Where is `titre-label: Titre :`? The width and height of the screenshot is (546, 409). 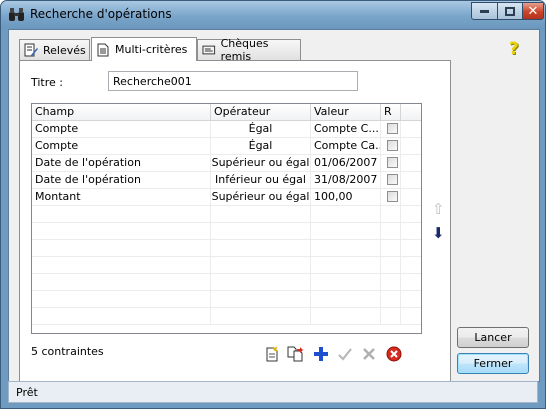 titre-label: Titre : is located at coordinates (47, 82).